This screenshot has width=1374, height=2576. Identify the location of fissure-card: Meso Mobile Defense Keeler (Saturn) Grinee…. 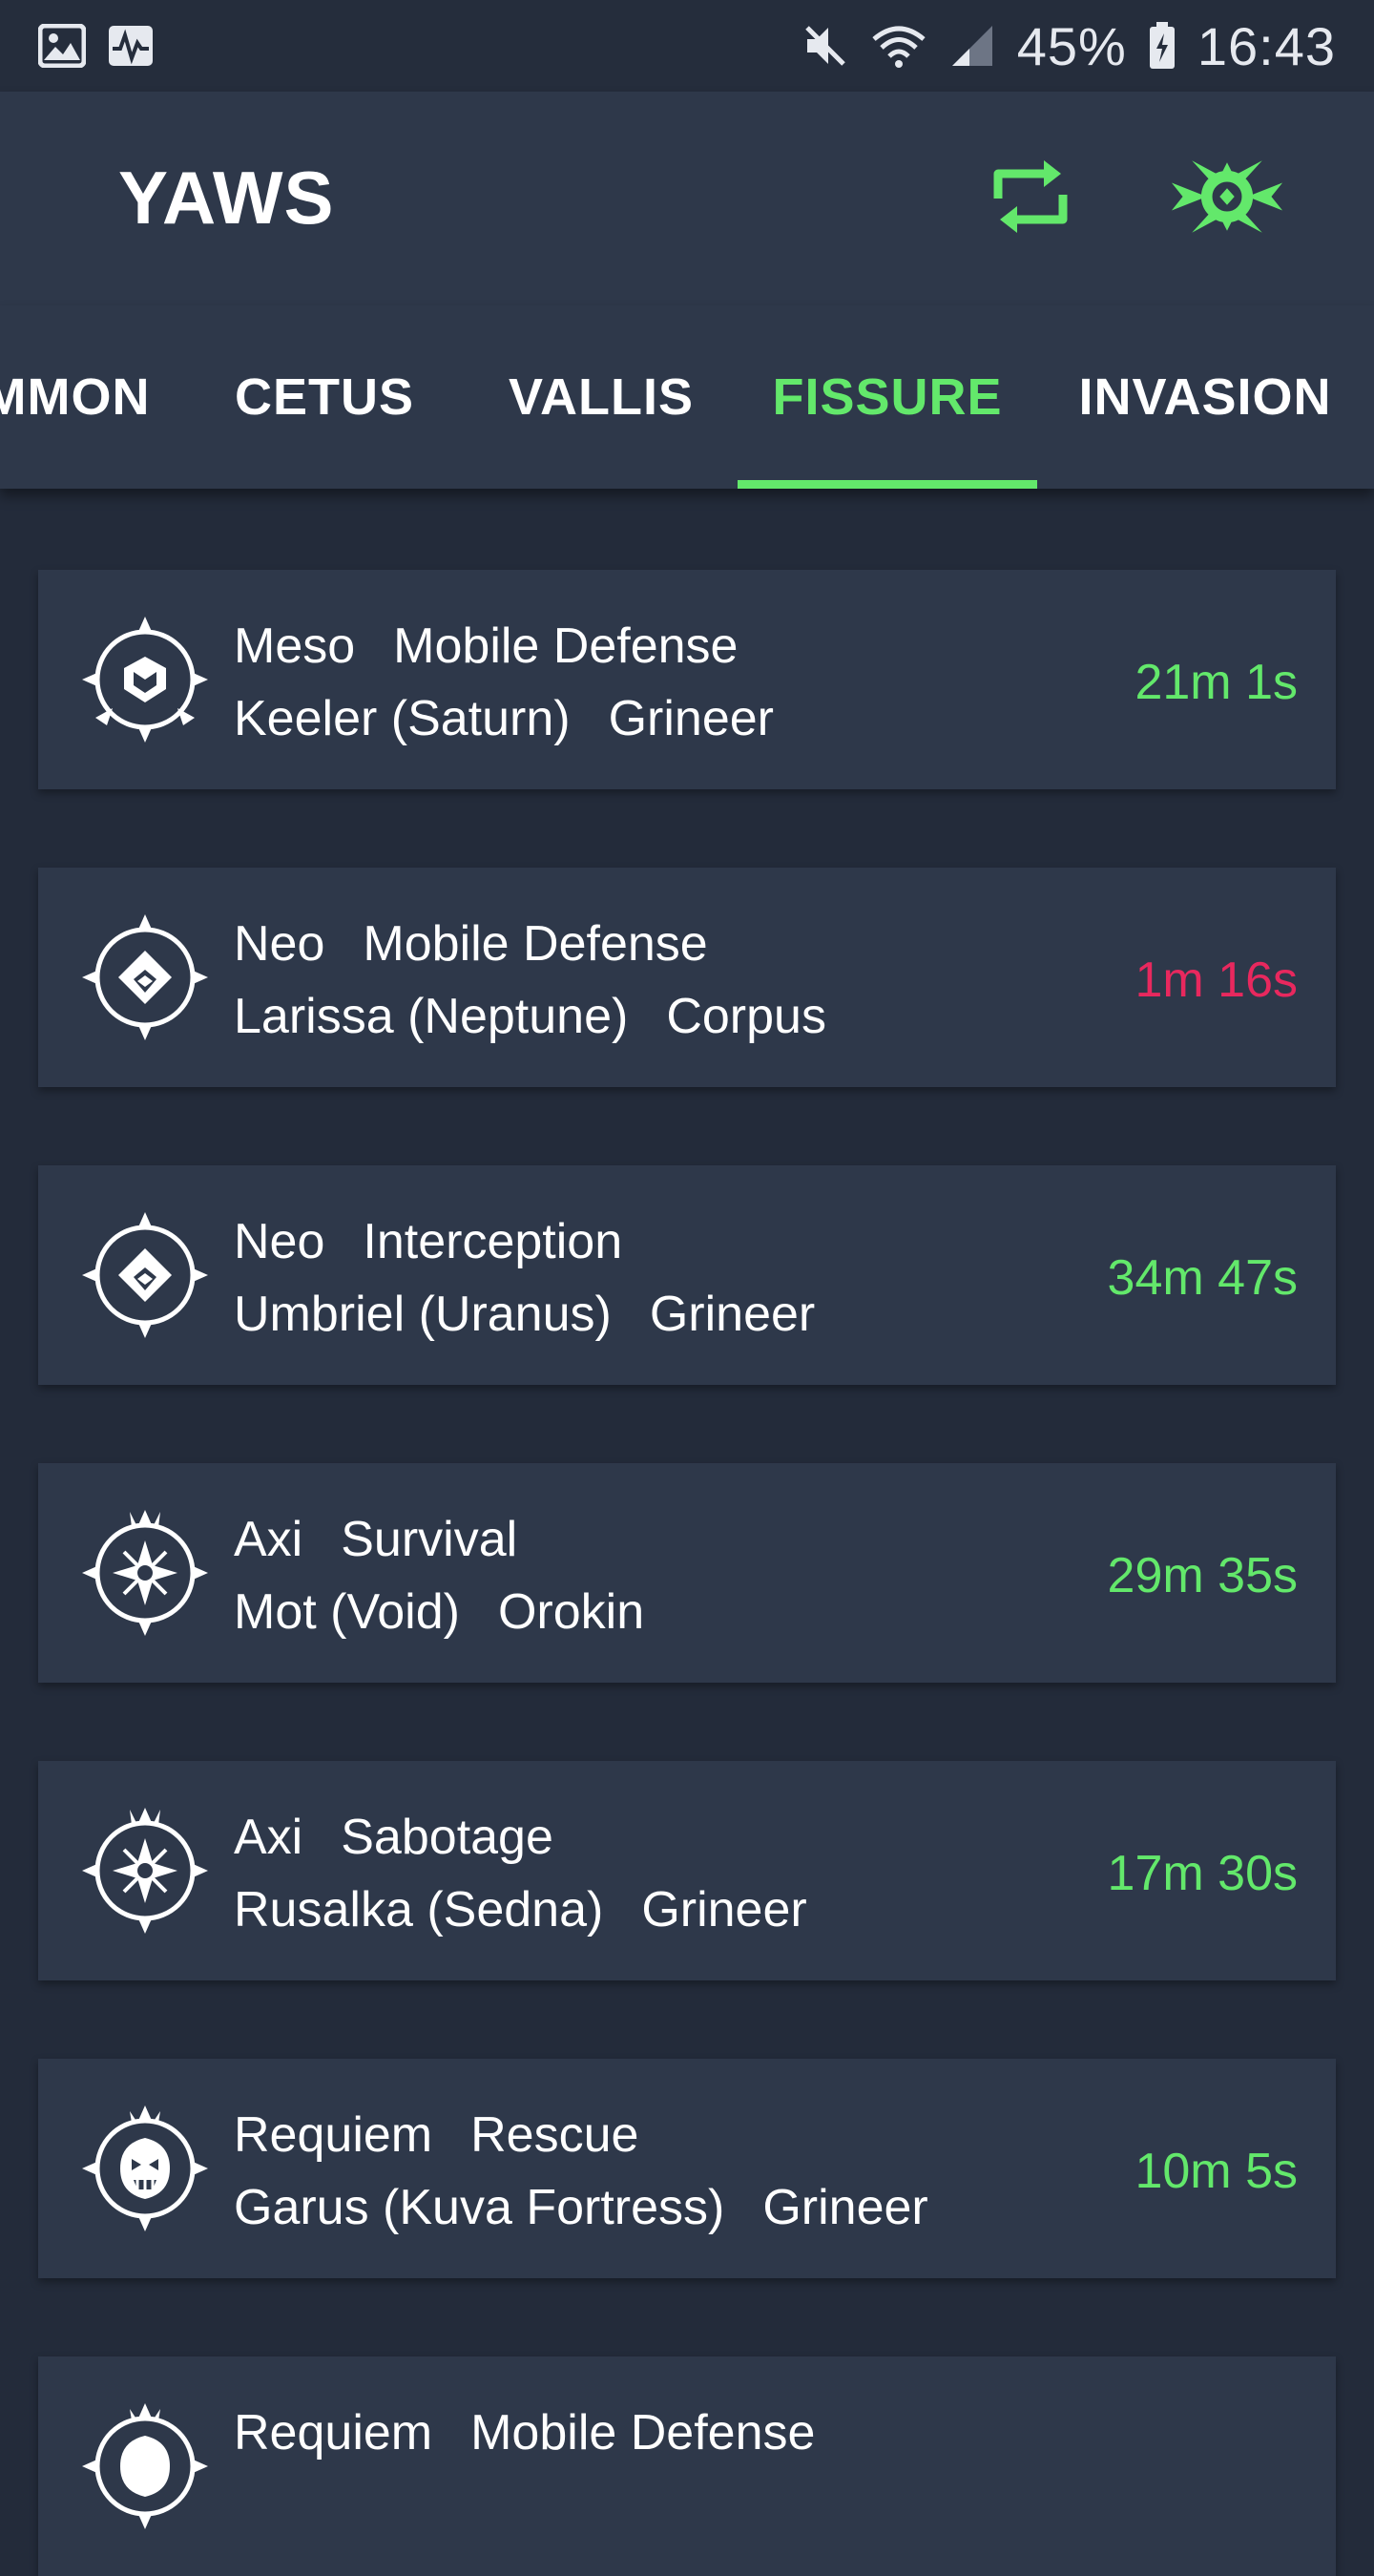
(687, 679).